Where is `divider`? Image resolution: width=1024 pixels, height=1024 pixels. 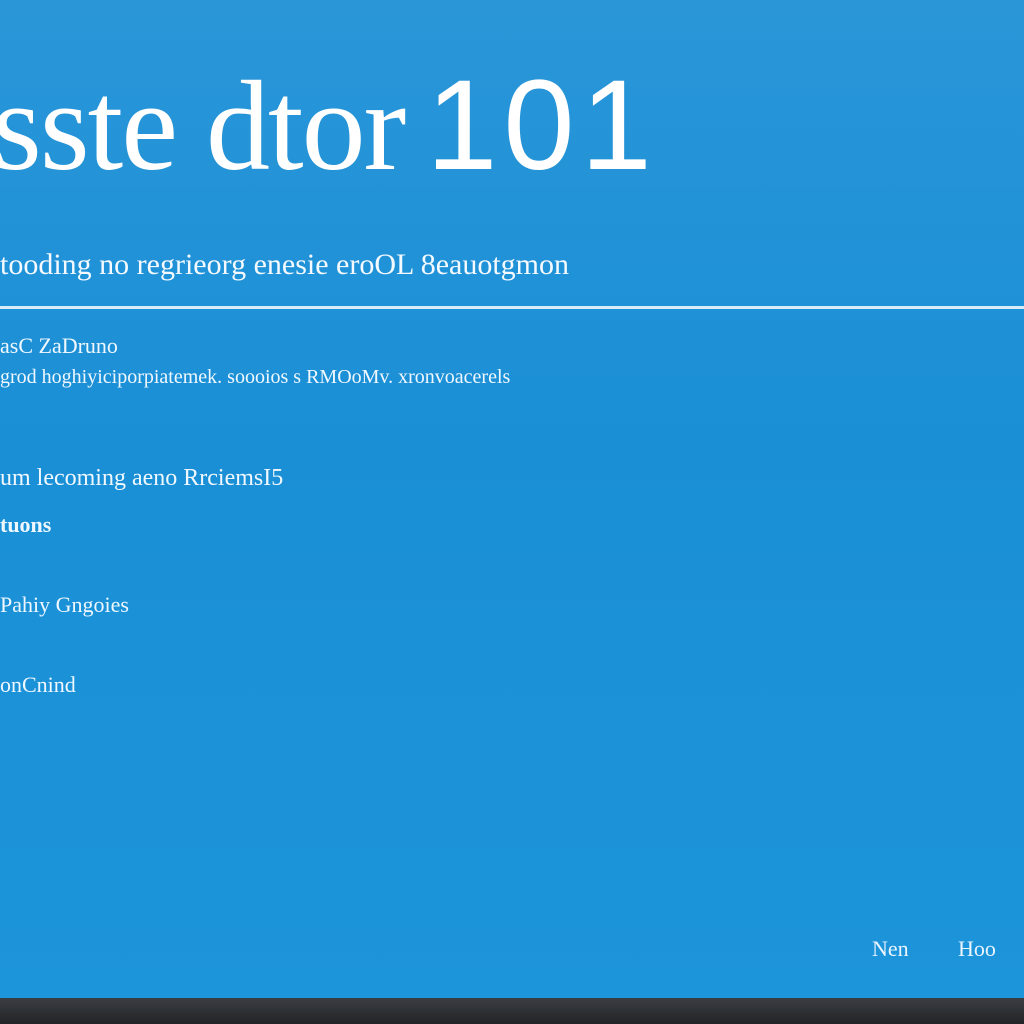
divider is located at coordinates (512, 307).